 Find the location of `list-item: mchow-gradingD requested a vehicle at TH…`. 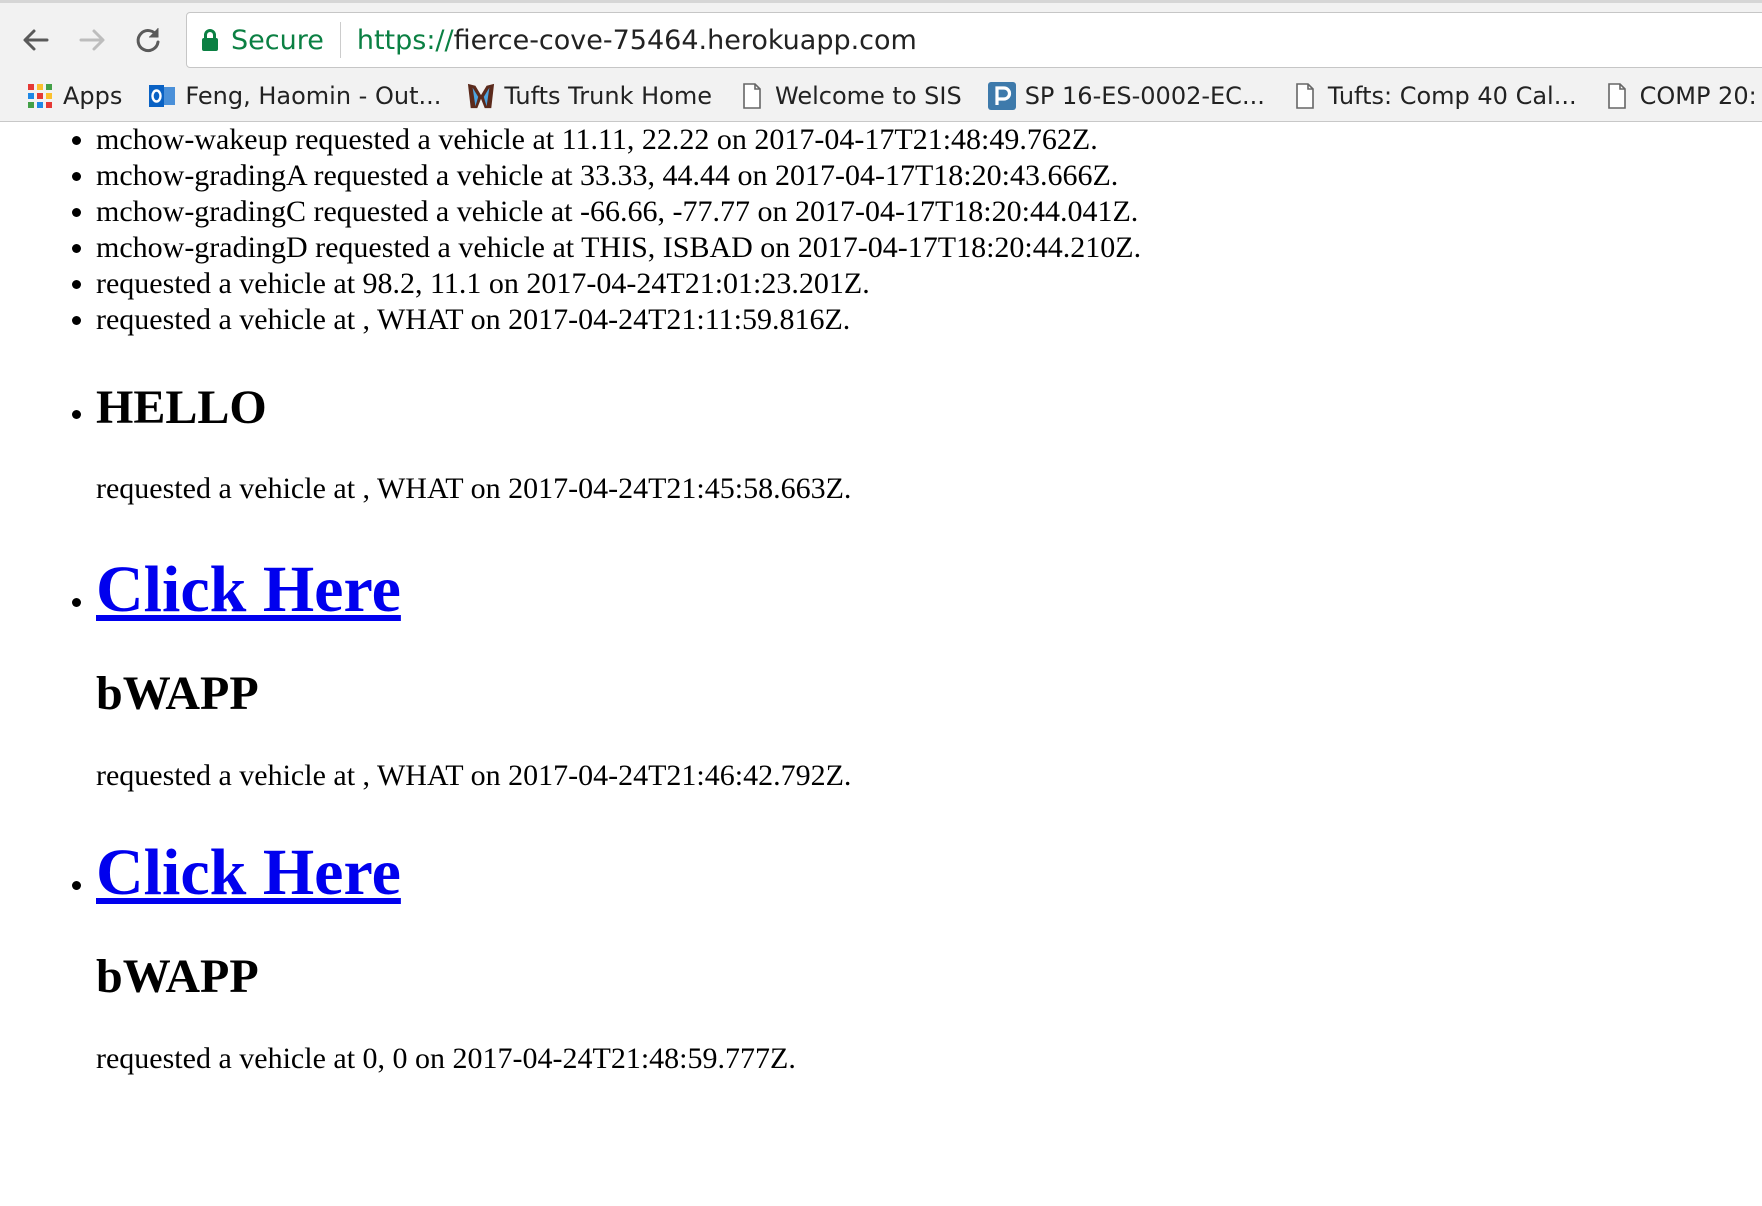

list-item: mchow-gradingD requested a vehicle at TH… is located at coordinates (929, 248).